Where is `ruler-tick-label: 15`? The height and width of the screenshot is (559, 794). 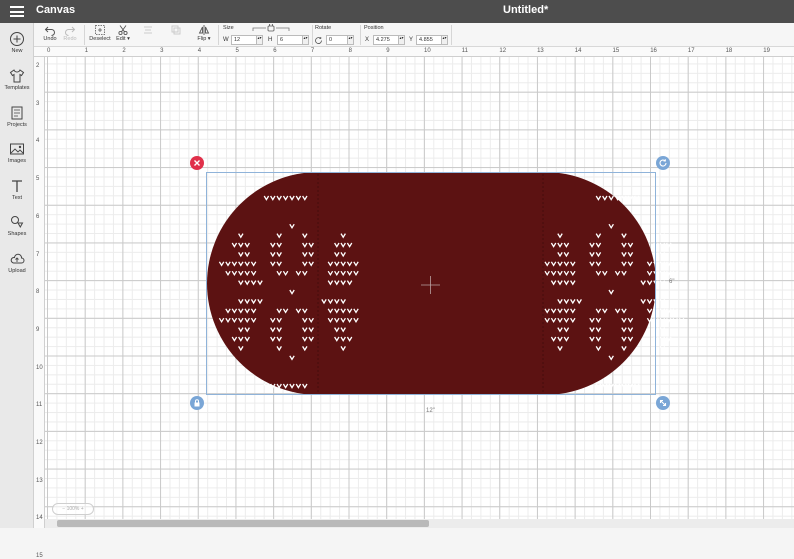 ruler-tick-label: 15 is located at coordinates (39, 556).